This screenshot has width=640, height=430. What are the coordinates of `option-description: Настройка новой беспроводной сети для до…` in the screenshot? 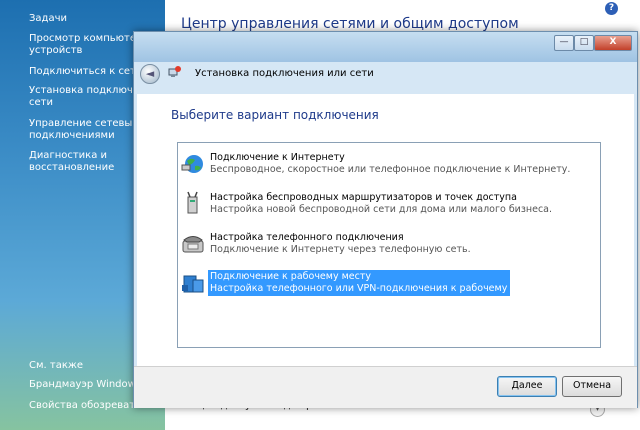 It's located at (381, 209).